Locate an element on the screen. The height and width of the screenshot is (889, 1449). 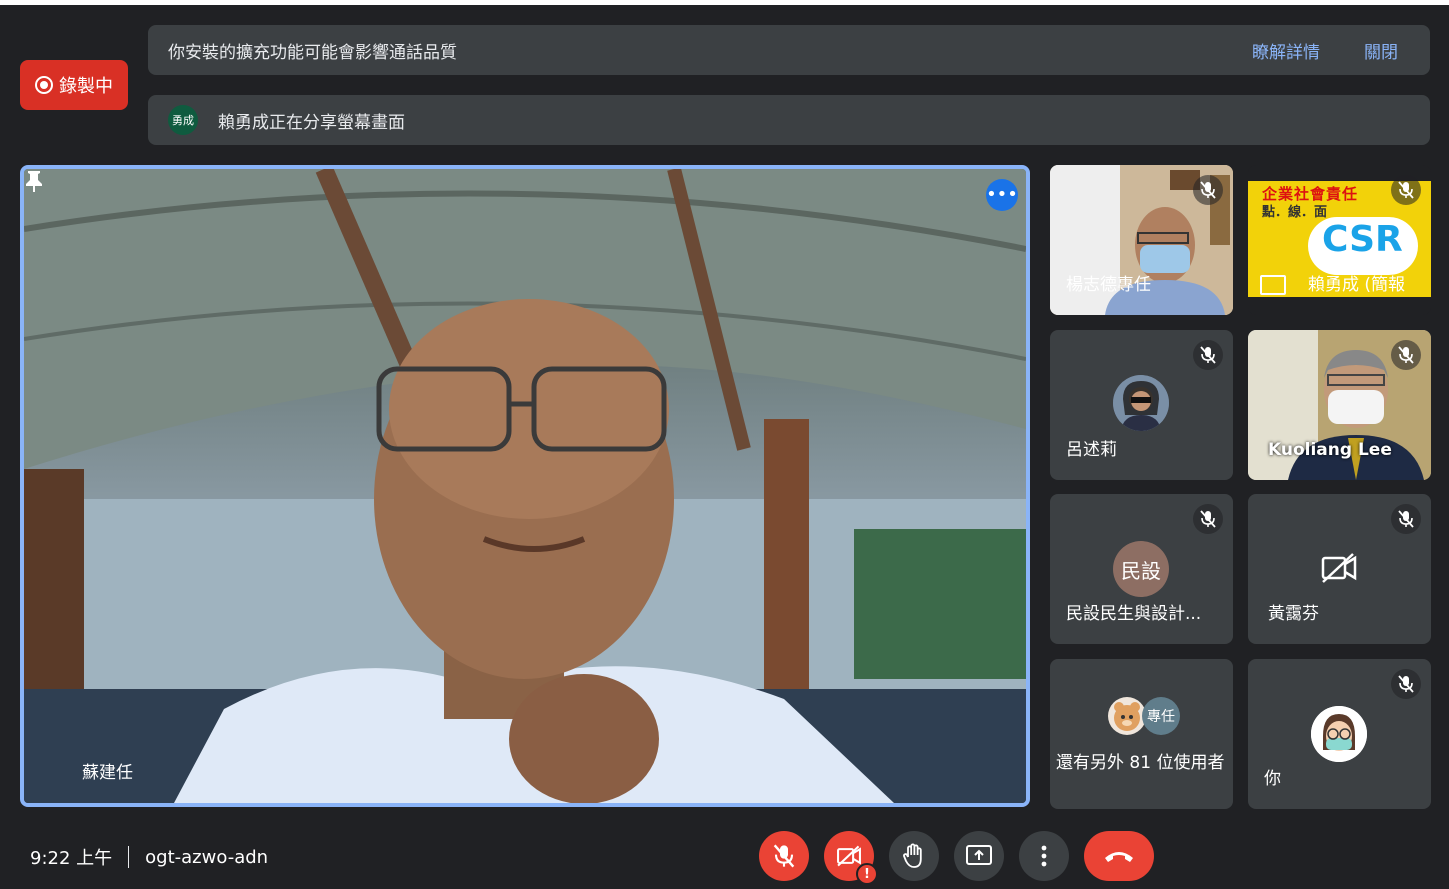
main-speaker-name: 蘇建任 is located at coordinates (107, 773).